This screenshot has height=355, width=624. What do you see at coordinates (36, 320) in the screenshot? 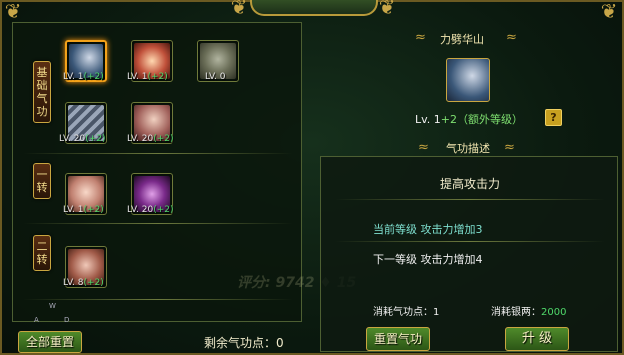
I see `compass-label: A` at bounding box center [36, 320].